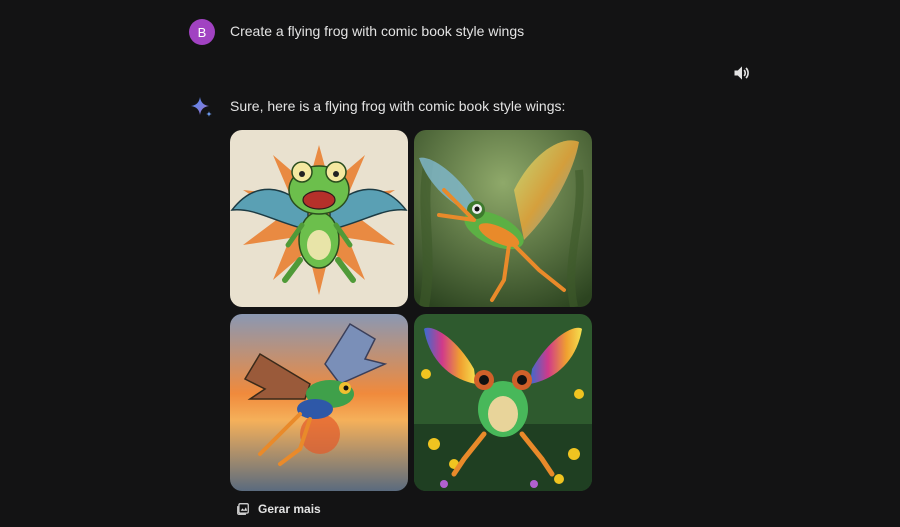 This screenshot has width=900, height=527. What do you see at coordinates (243, 509) in the screenshot?
I see `images-icon` at bounding box center [243, 509].